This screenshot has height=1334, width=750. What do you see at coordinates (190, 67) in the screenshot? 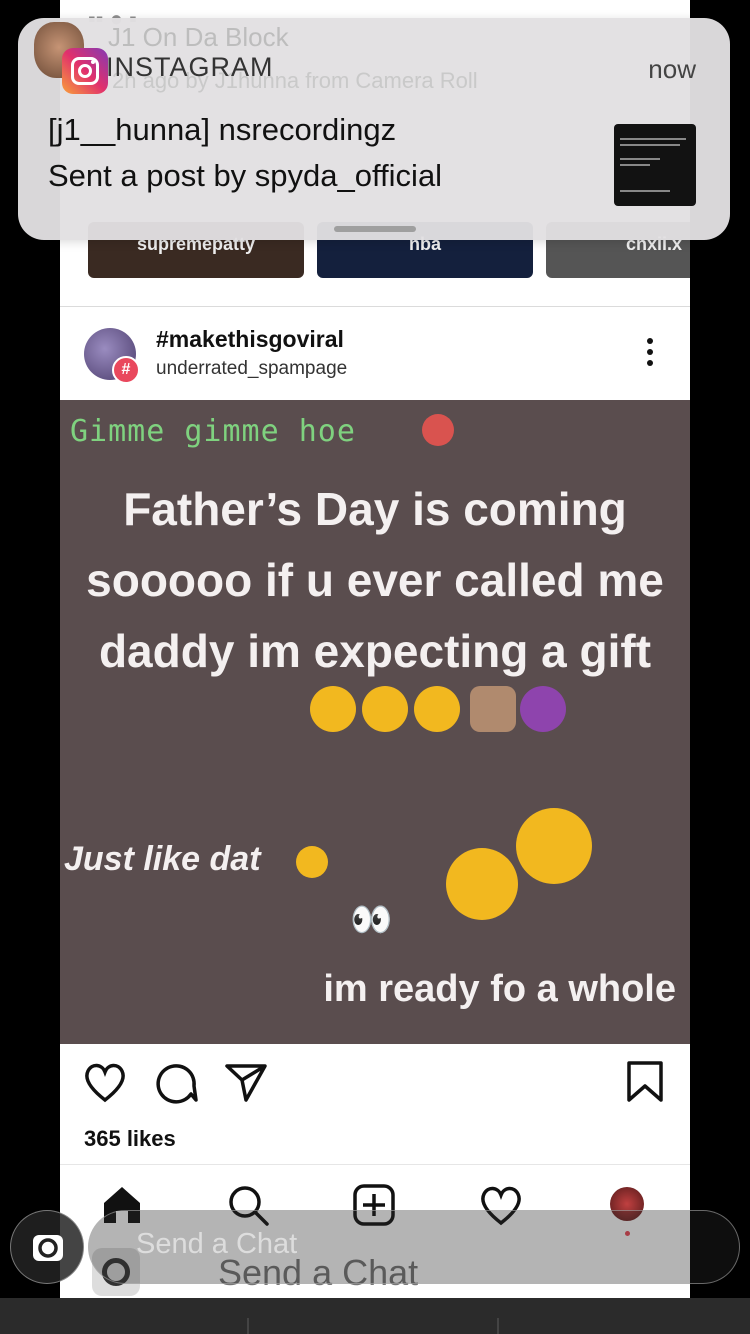
I see `notification-app-name: INSTAGRAM` at bounding box center [190, 67].